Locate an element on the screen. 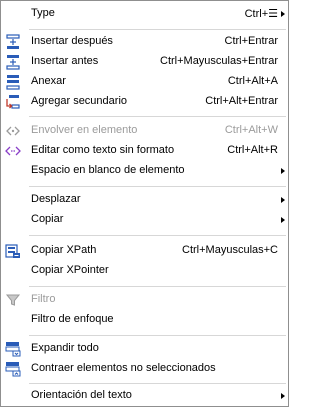 The width and height of the screenshot is (320, 407). menu-item-filter: Filtro is located at coordinates (144, 300).